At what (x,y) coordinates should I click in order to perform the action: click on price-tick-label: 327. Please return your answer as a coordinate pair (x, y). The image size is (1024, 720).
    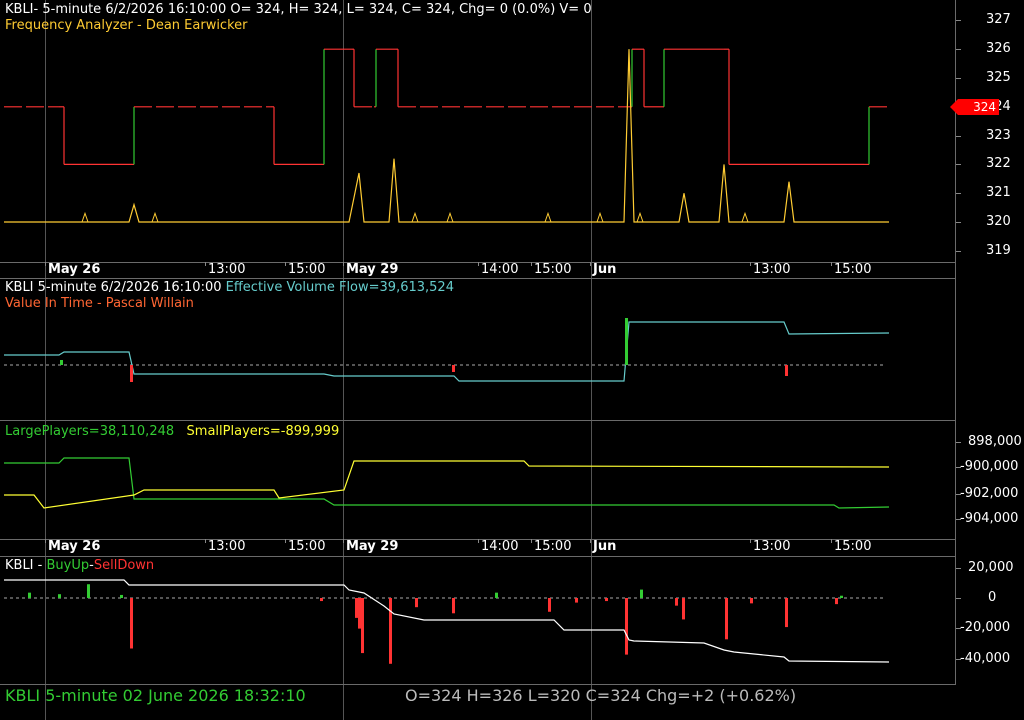
    Looking at the image, I should click on (998, 20).